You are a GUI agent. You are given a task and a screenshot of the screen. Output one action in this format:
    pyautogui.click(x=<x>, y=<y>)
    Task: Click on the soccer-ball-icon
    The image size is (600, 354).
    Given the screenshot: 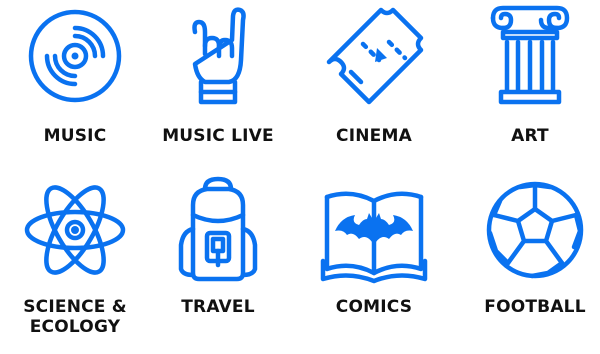 What is the action you would take?
    pyautogui.click(x=535, y=230)
    